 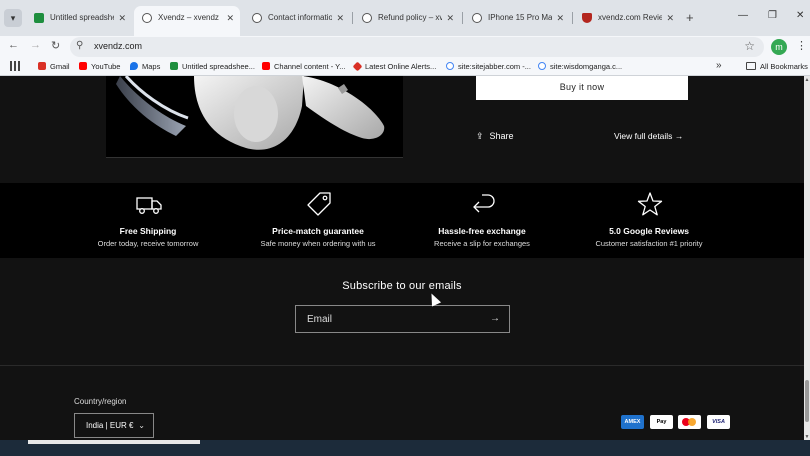 What do you see at coordinates (587, 18) in the screenshot?
I see `shield-icon` at bounding box center [587, 18].